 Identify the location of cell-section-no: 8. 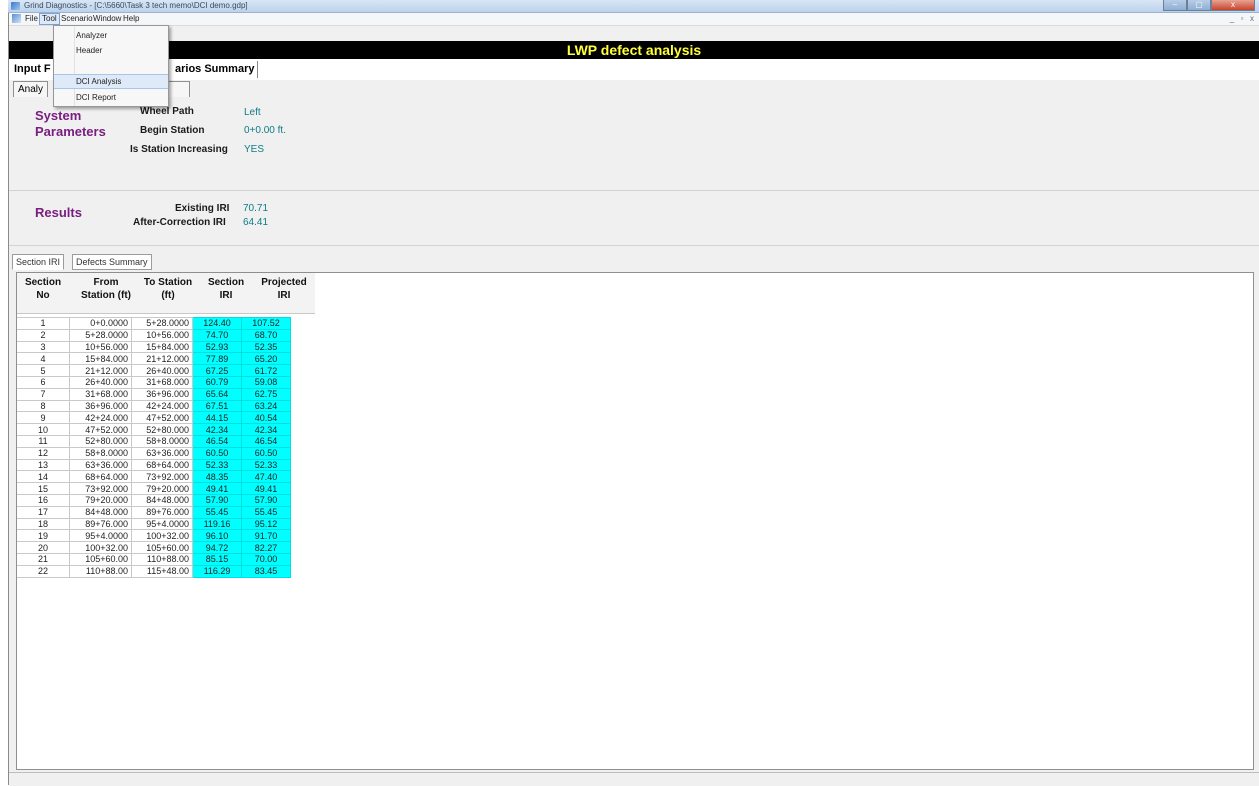
(43, 406).